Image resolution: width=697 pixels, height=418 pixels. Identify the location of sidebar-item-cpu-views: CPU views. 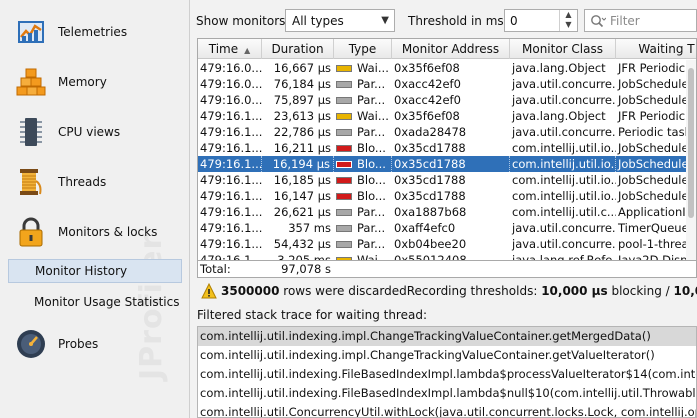
(94, 132).